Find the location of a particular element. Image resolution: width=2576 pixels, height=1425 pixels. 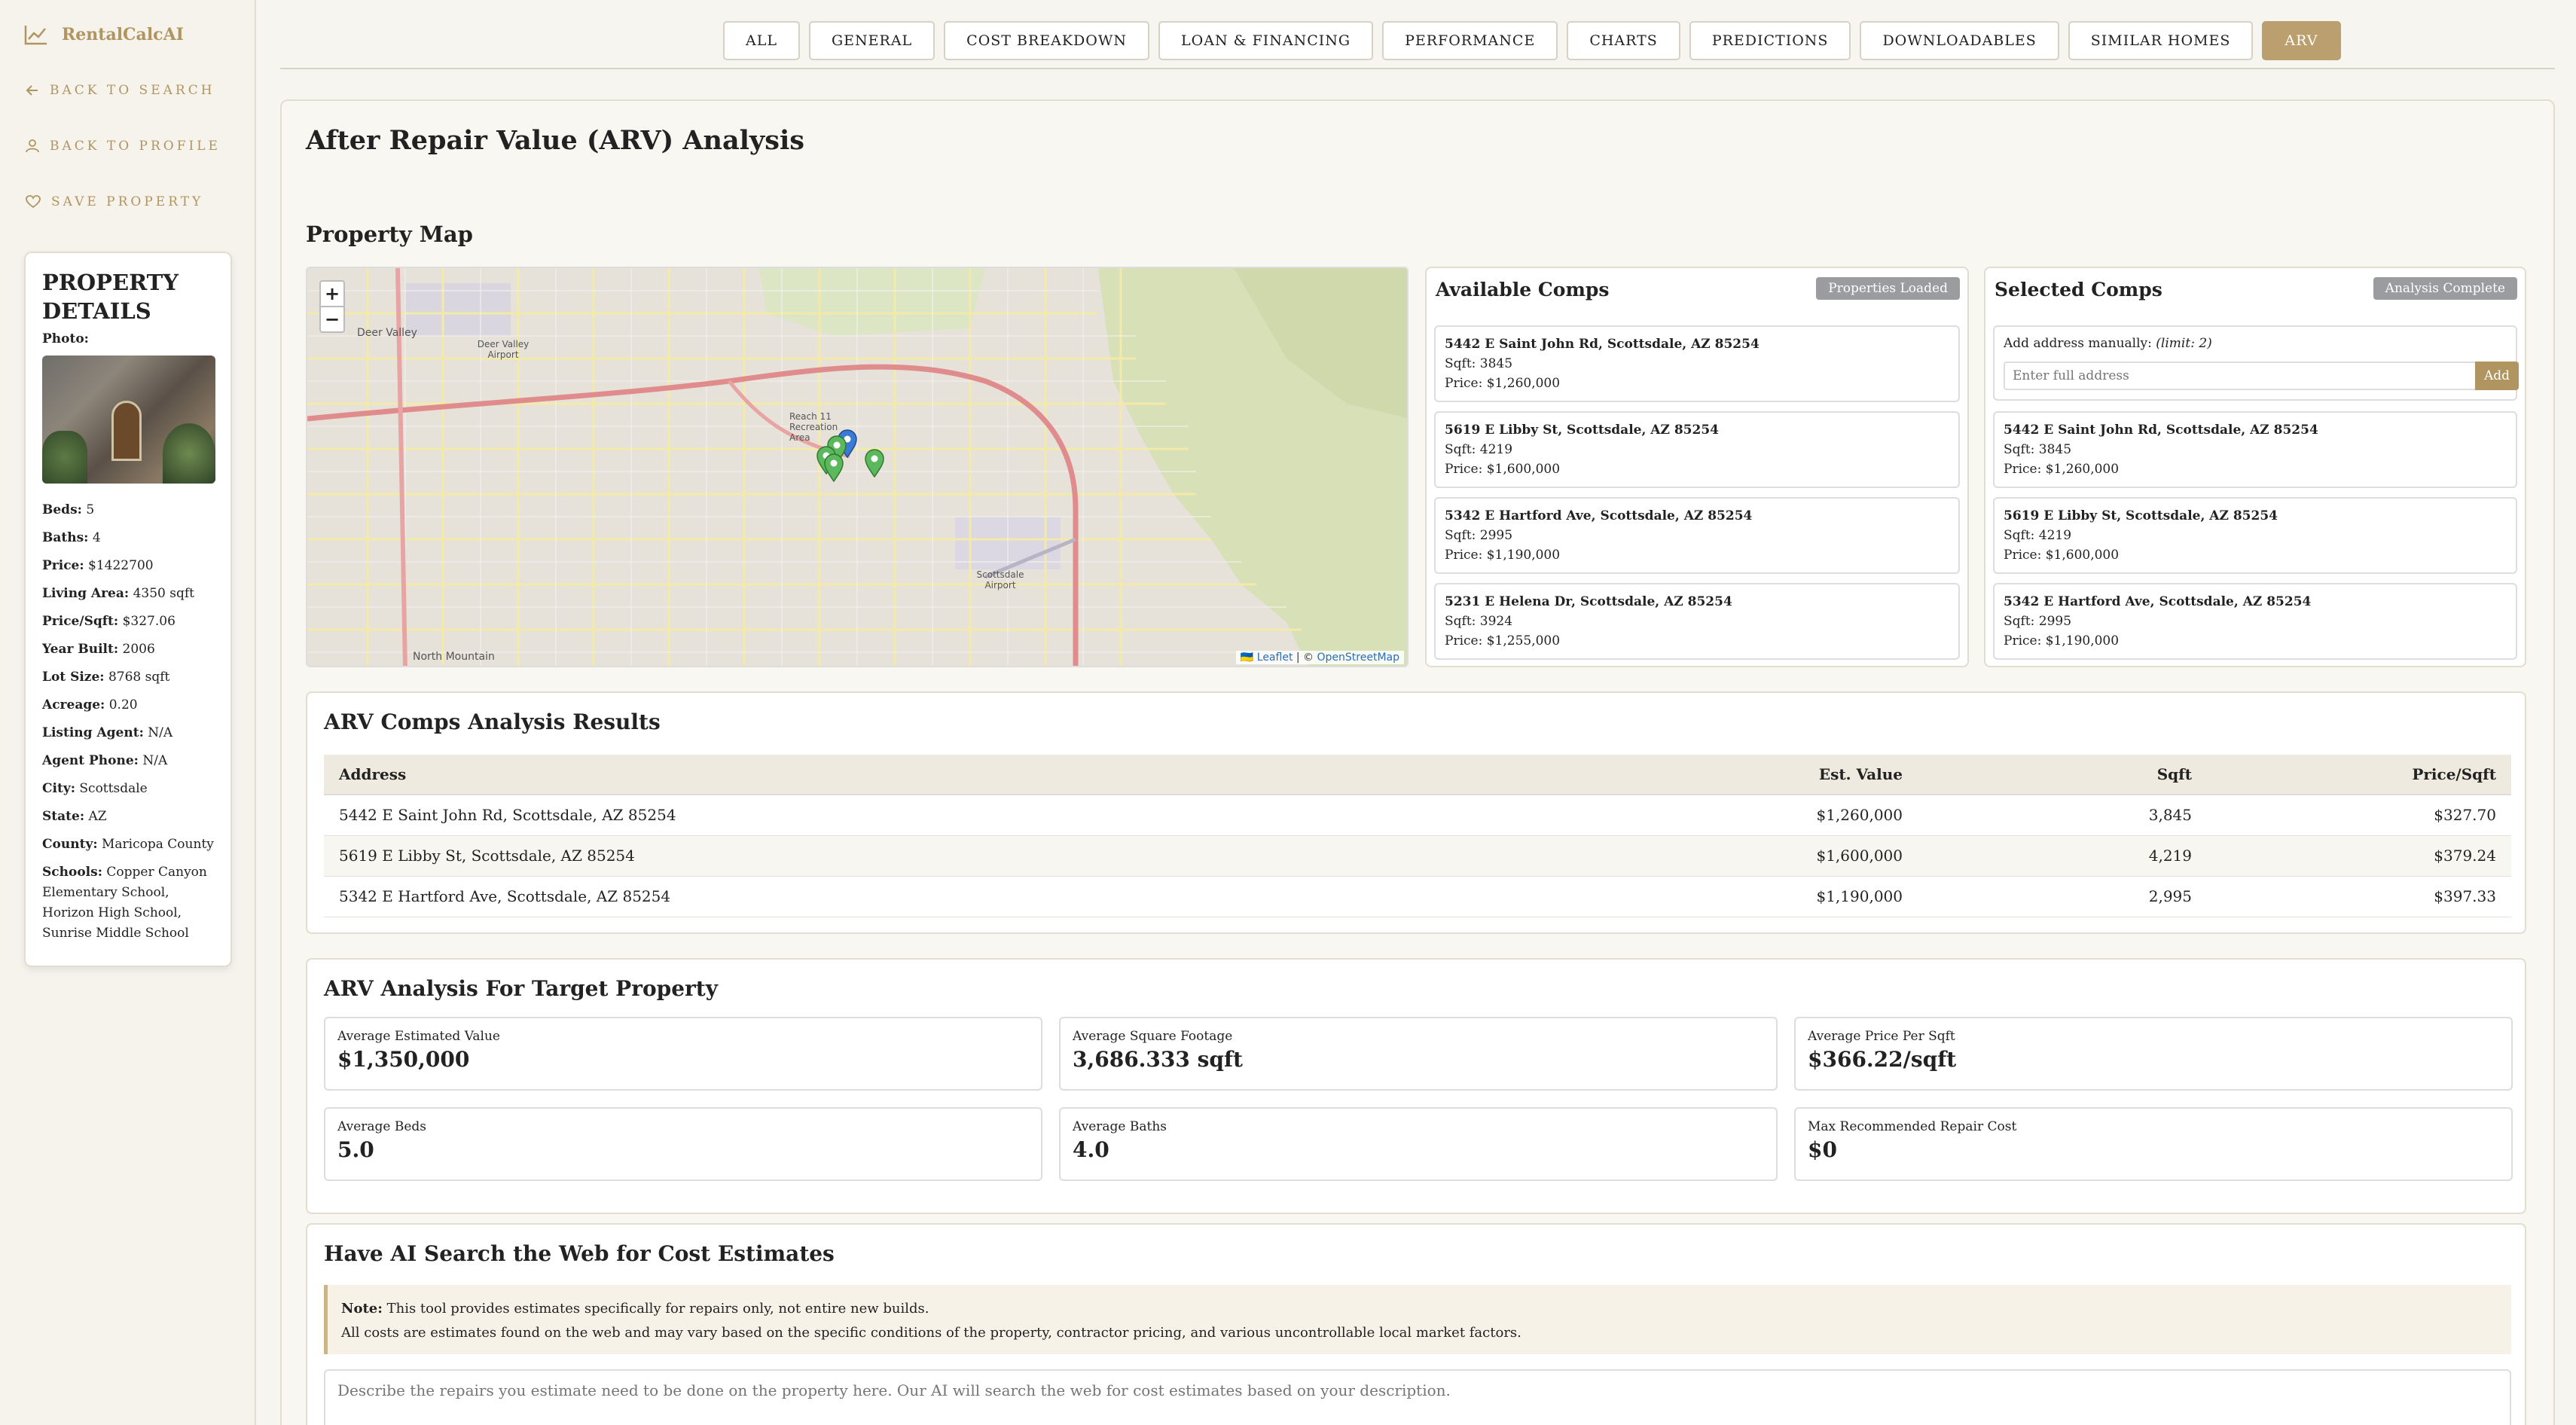

back-to-profile-link: Back to Profile is located at coordinates (124, 146).